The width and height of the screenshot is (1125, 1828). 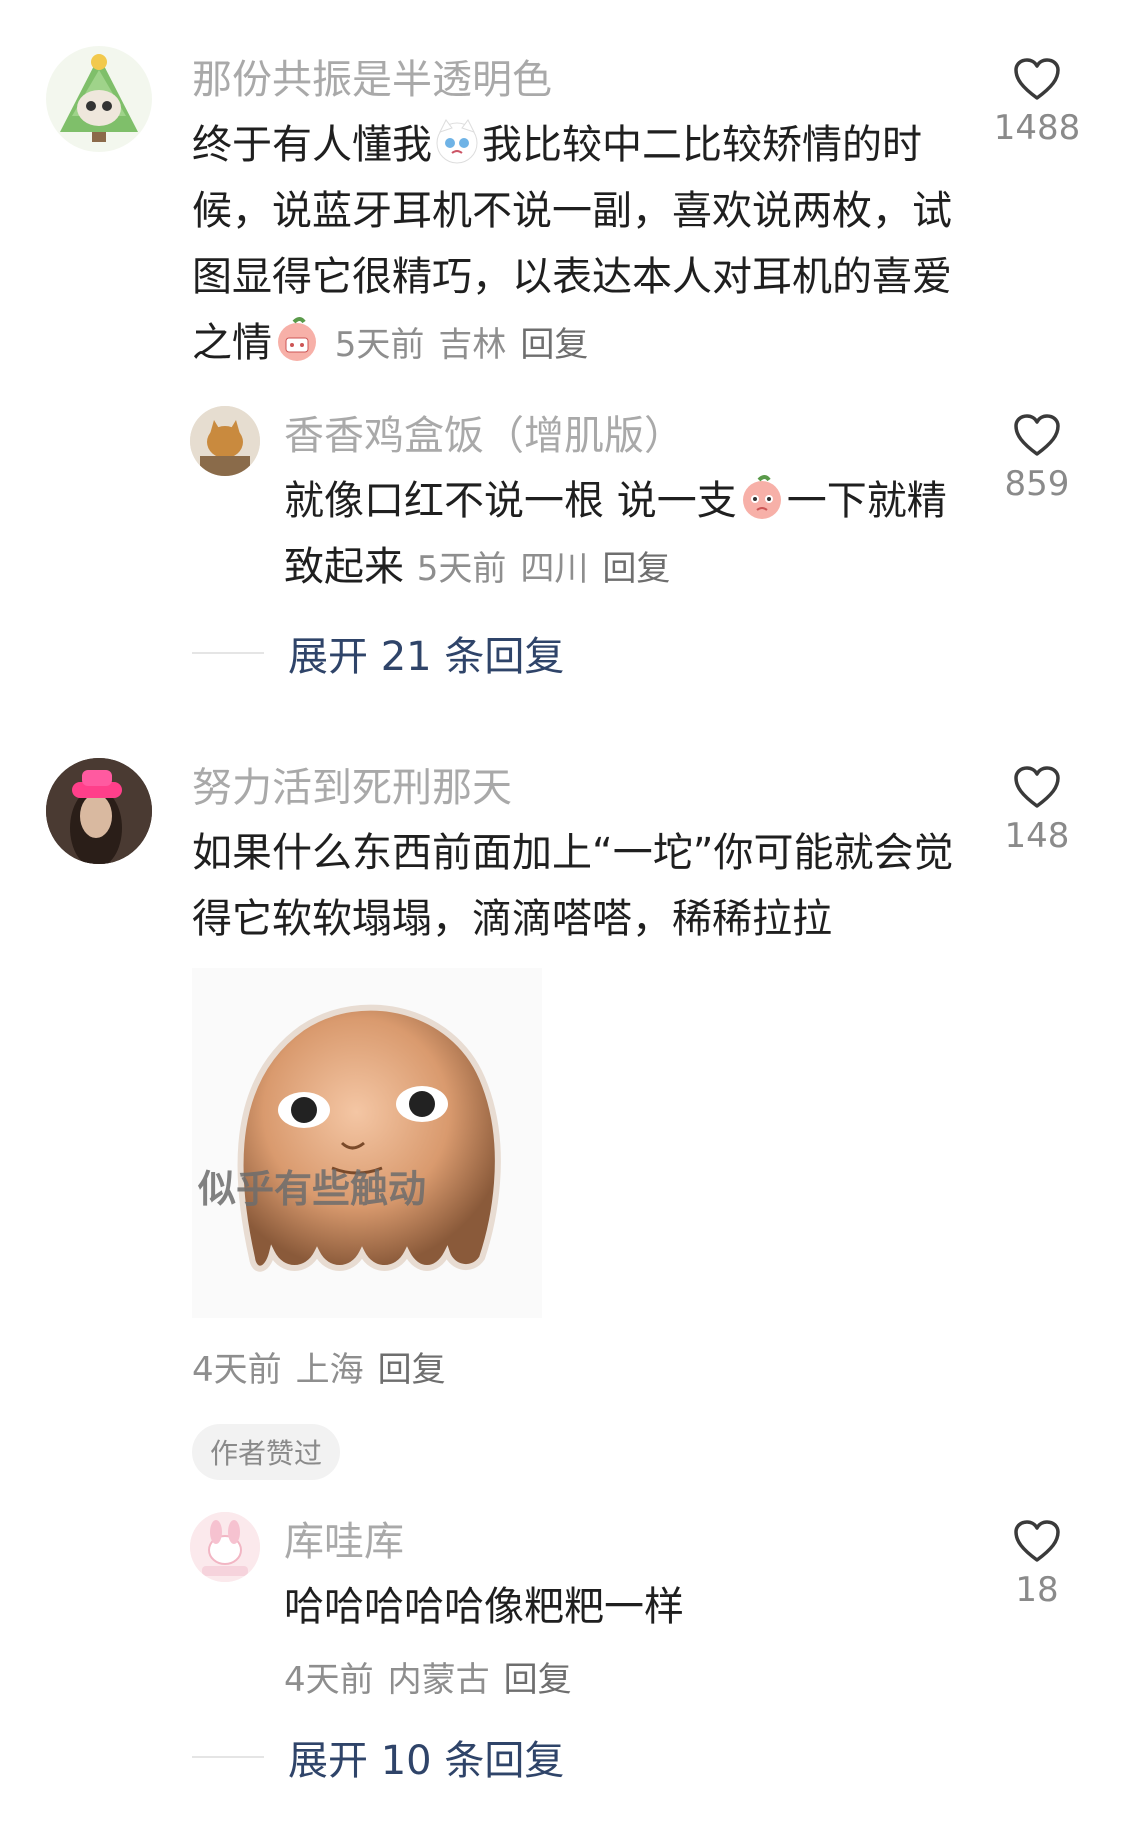 I want to click on location: 吉林, so click(x=472, y=345).